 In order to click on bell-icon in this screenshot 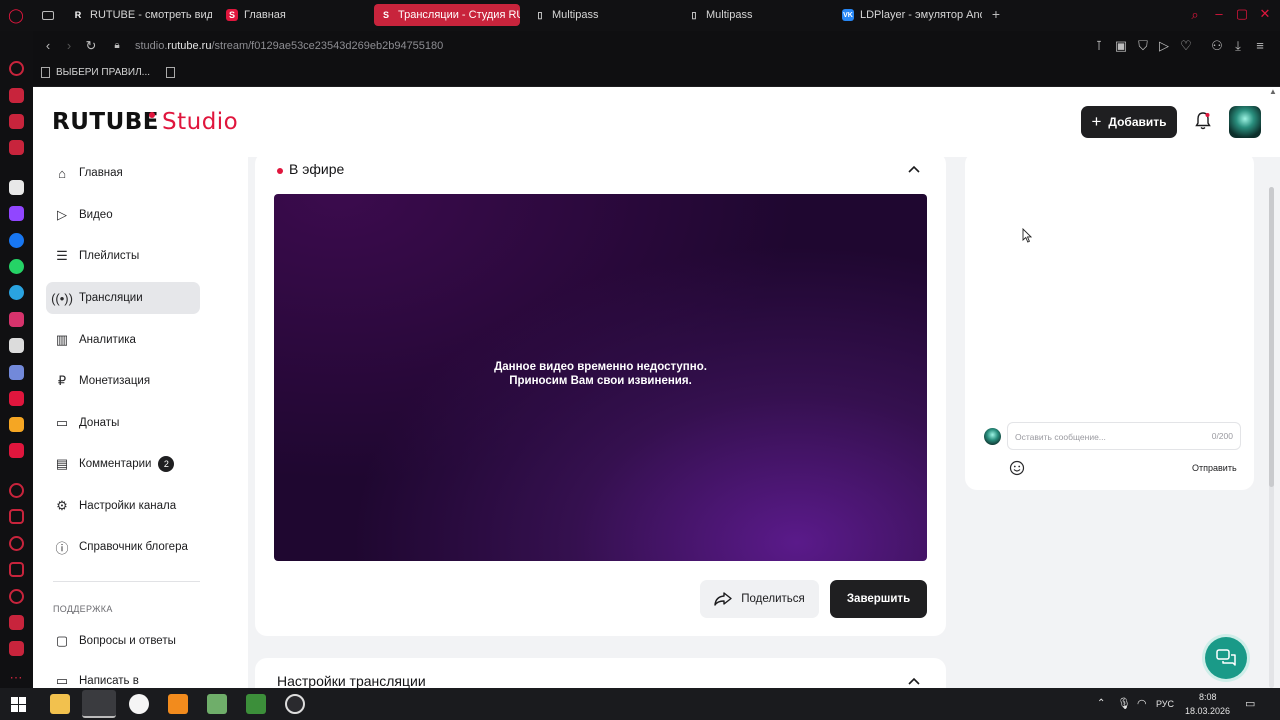, I will do `click(1203, 121)`.